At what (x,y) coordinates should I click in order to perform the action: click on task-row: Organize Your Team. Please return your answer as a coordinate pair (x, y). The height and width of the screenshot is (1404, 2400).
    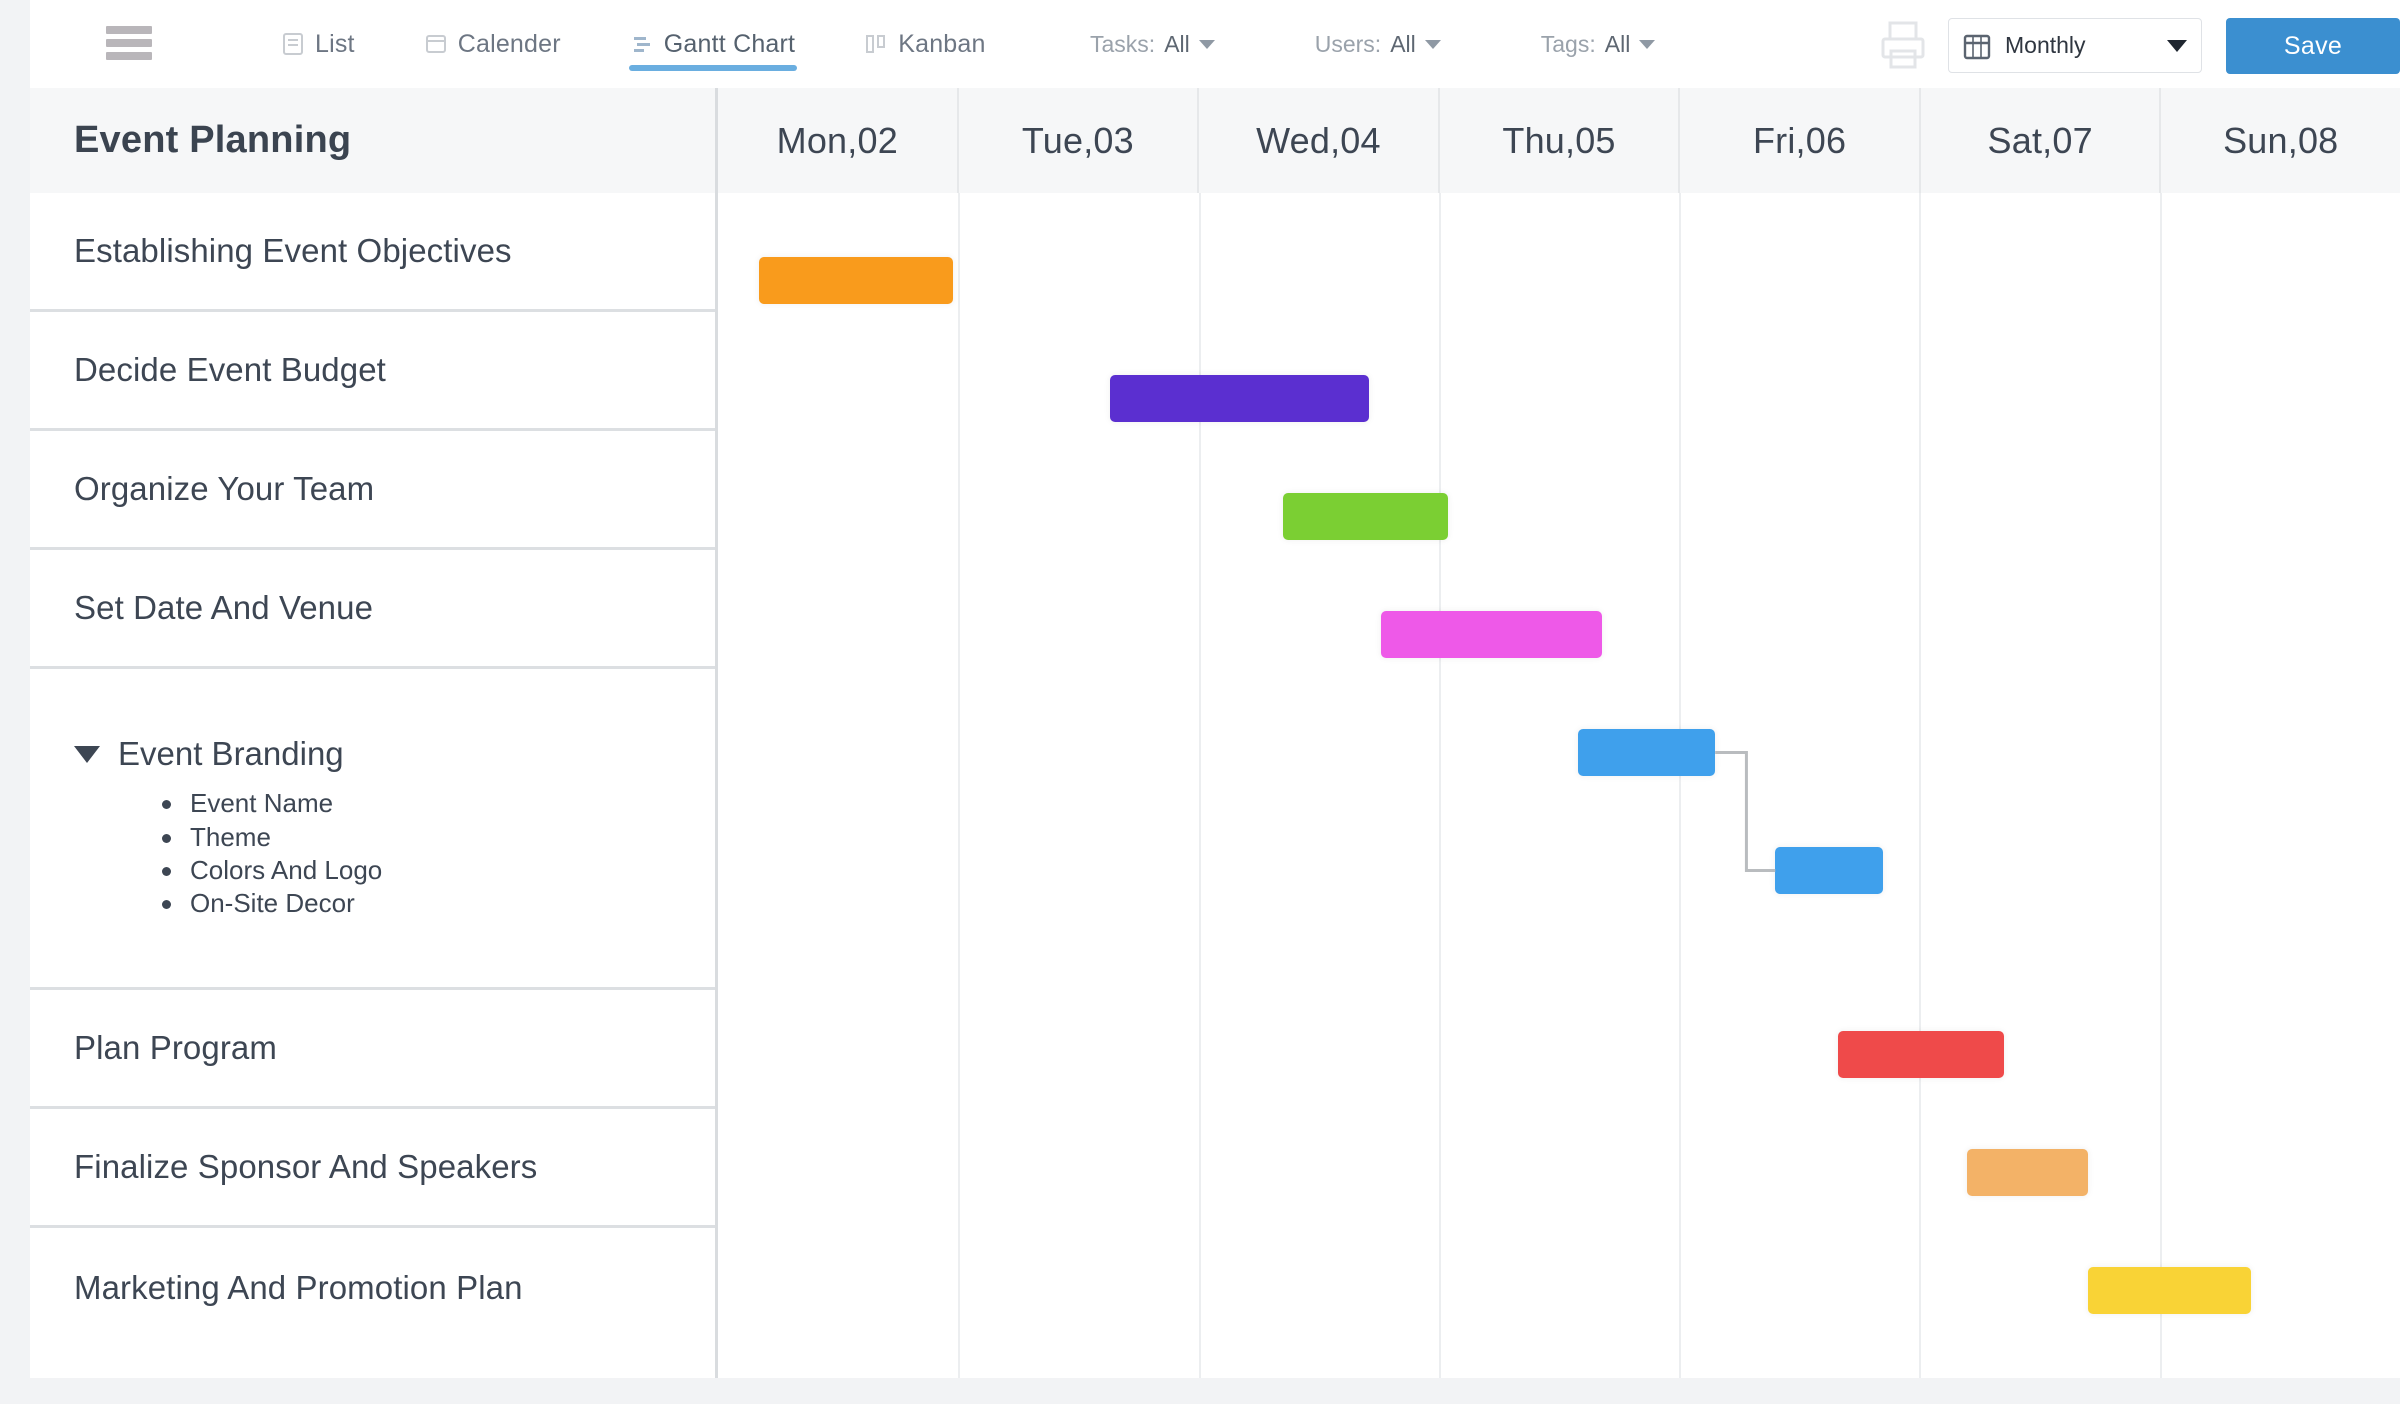
    Looking at the image, I should click on (372, 490).